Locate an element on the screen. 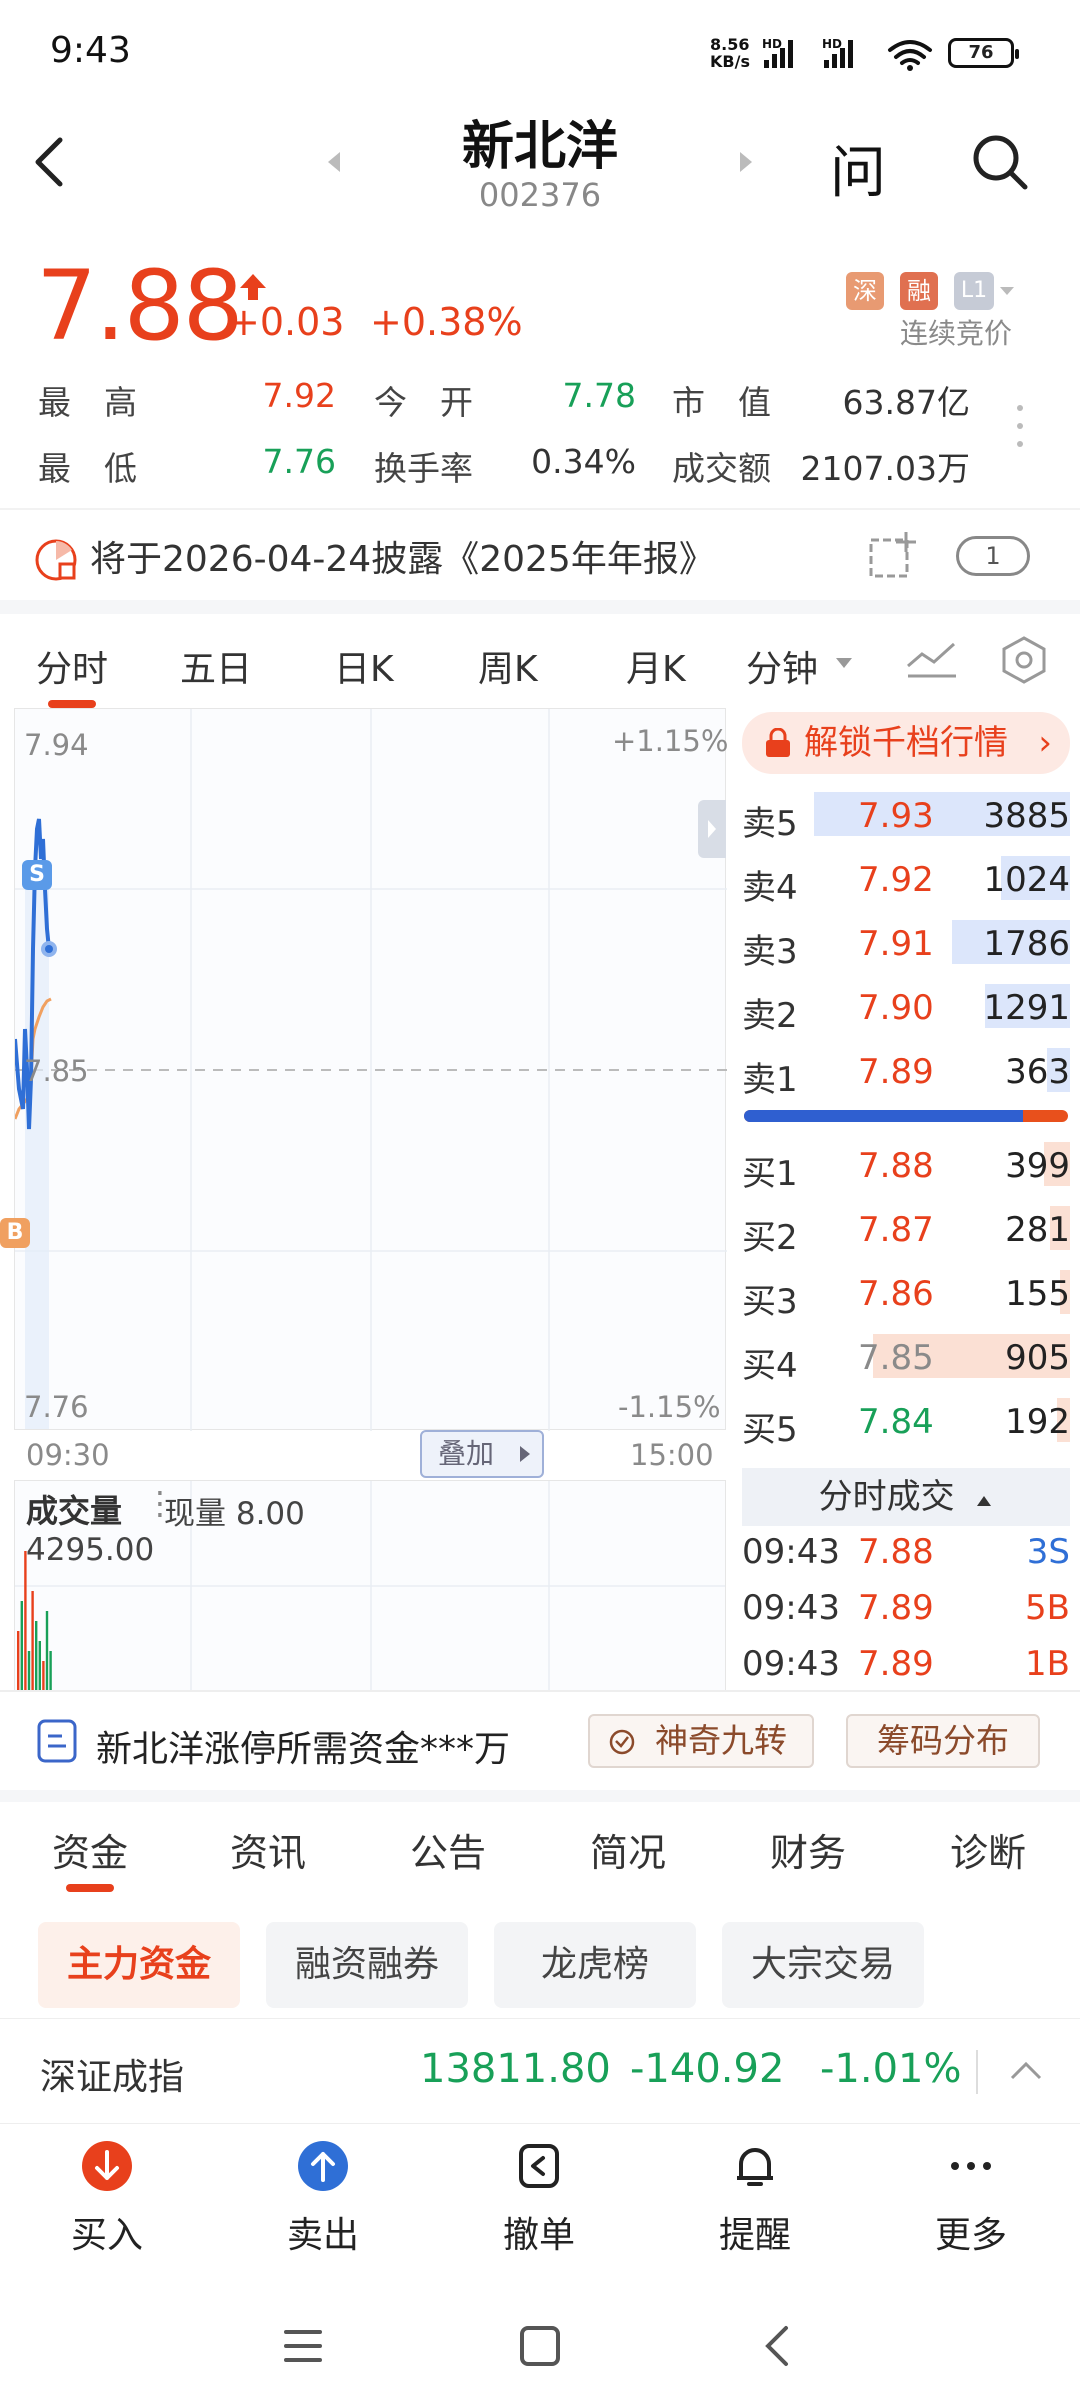 The width and height of the screenshot is (1080, 2400). current-price: 7.88 is located at coordinates (140, 306).